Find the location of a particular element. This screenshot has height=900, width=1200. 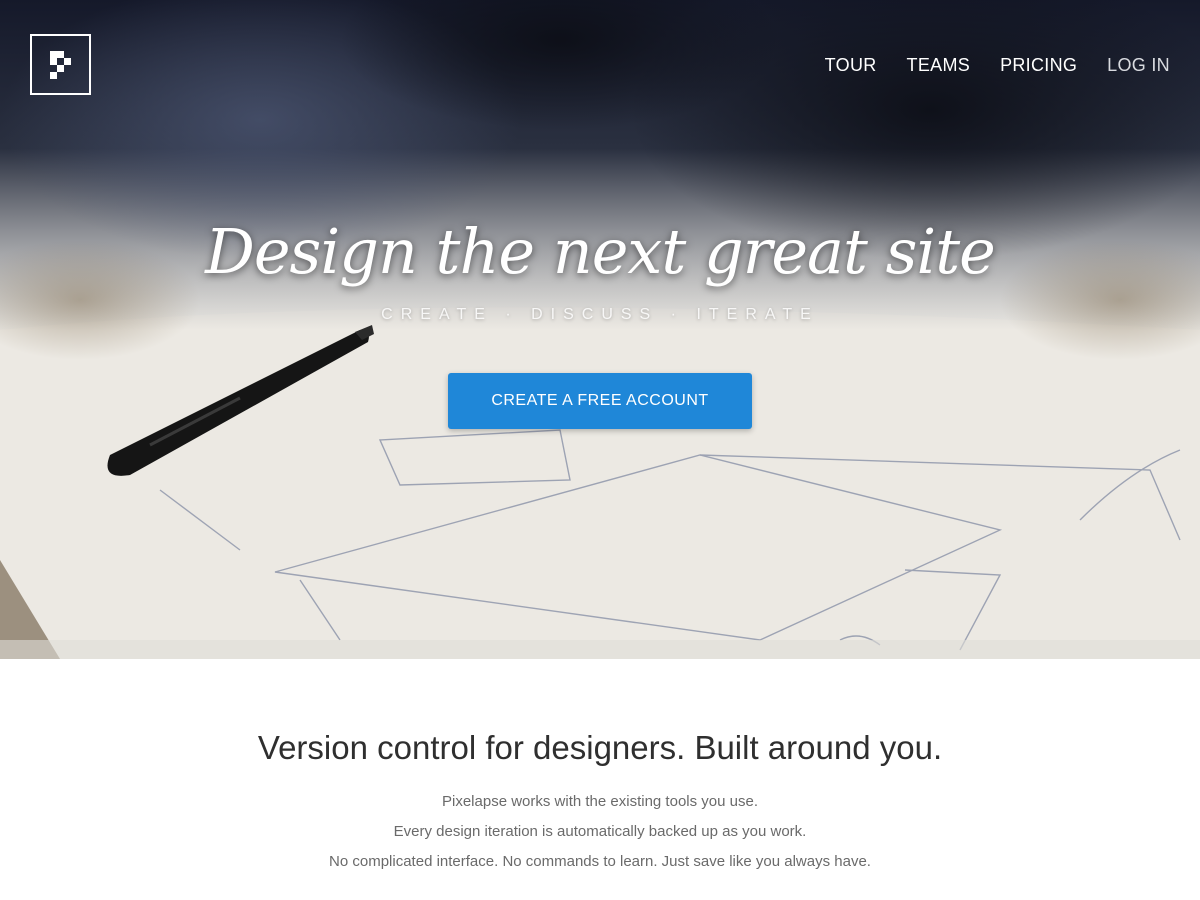

create-free-account-button: CREATE A FREE ACCOUNT is located at coordinates (600, 401).